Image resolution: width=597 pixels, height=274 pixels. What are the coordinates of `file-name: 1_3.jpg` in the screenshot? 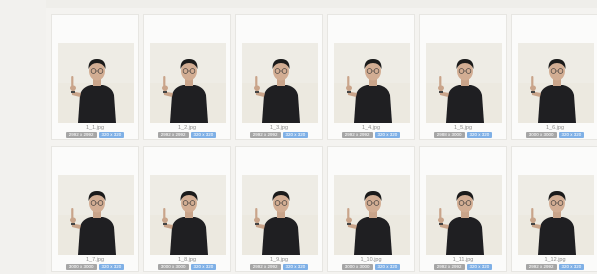 It's located at (279, 128).